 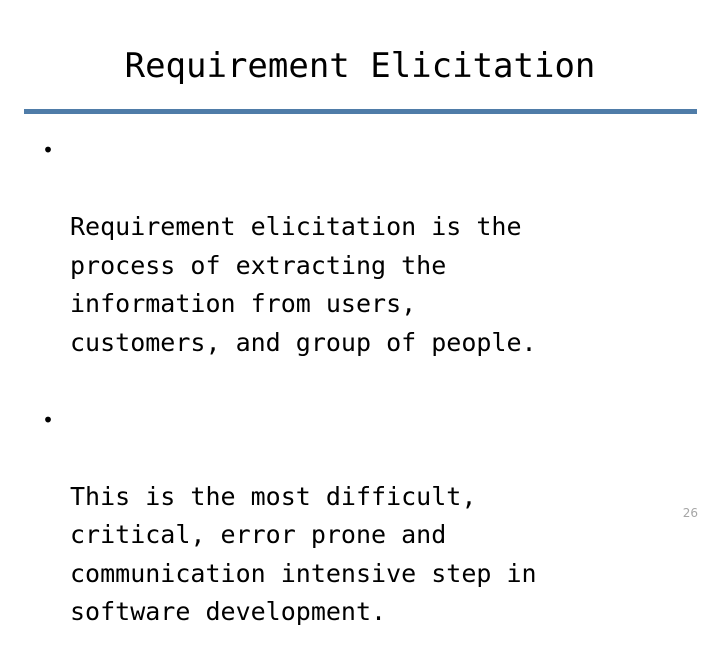 I want to click on page-number: 26, so click(x=690, y=513).